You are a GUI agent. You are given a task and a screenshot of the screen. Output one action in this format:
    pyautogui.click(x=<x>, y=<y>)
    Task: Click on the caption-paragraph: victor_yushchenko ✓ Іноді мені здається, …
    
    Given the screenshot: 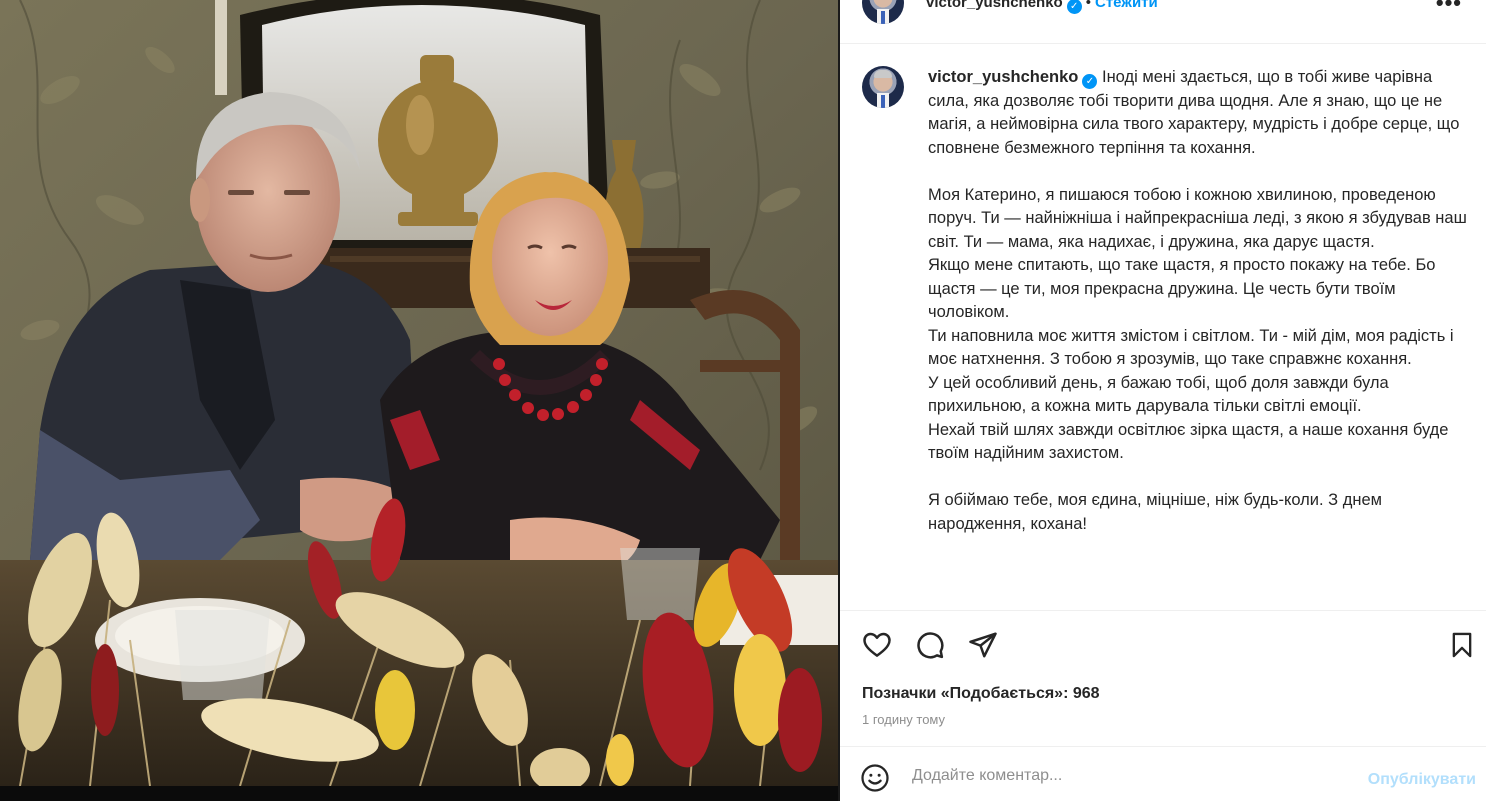 What is the action you would take?
    pyautogui.click(x=1198, y=113)
    